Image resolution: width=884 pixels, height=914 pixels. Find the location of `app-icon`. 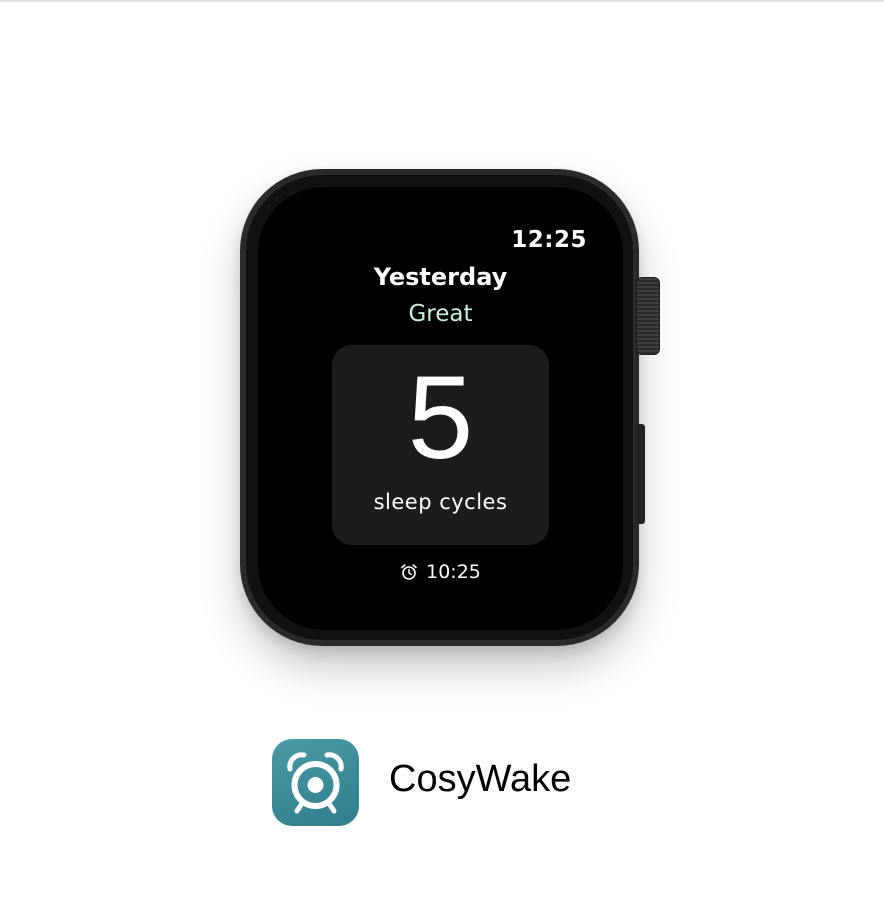

app-icon is located at coordinates (315, 782).